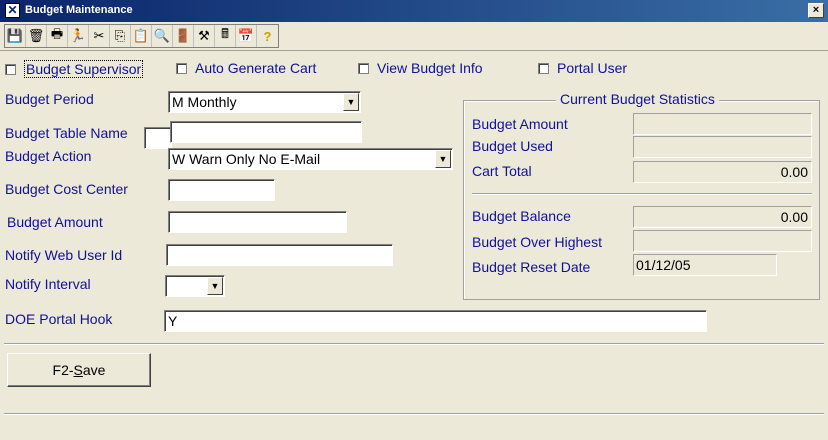 This screenshot has width=828, height=440. What do you see at coordinates (183, 36) in the screenshot?
I see `exit-icon: 🚪` at bounding box center [183, 36].